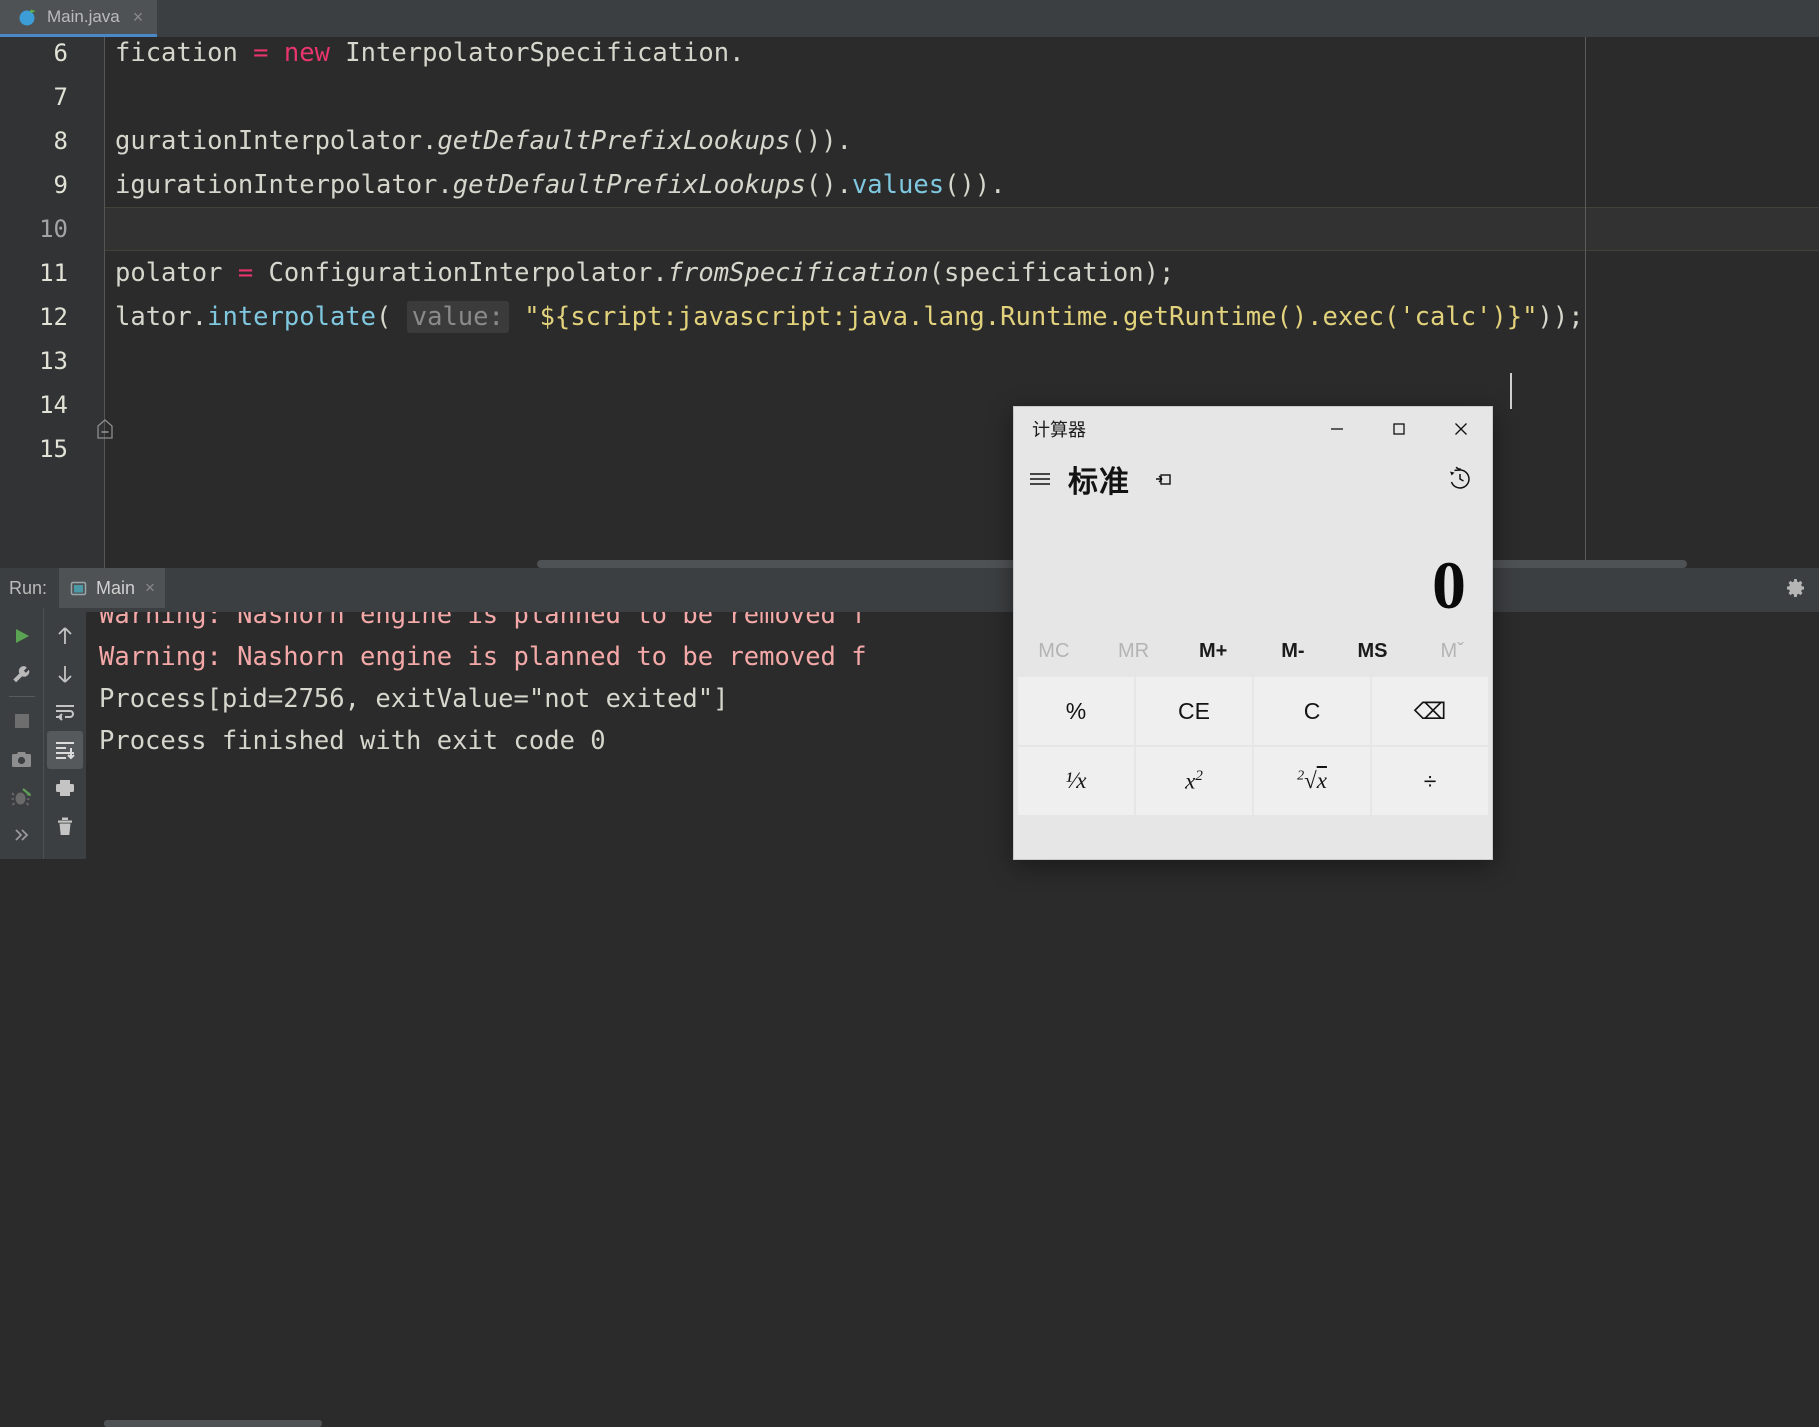  Describe the element at coordinates (1213, 651) in the screenshot. I see `memory-button-m+: M+` at that location.